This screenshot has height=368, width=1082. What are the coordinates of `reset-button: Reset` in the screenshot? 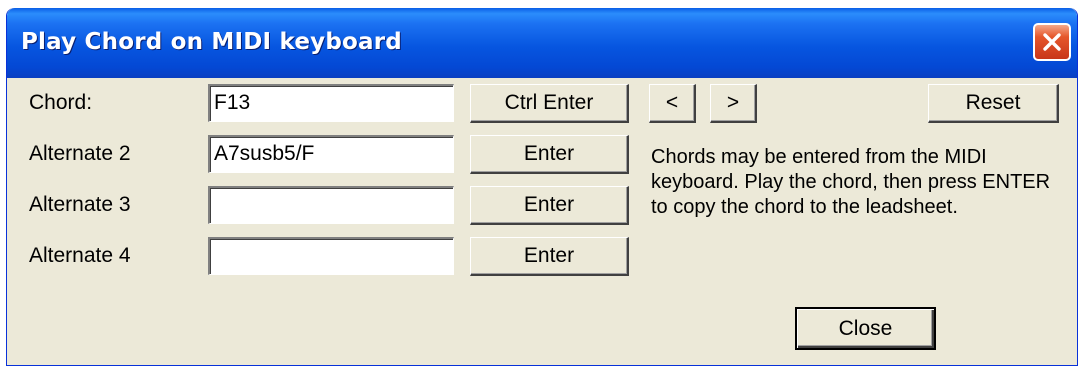 It's located at (993, 103).